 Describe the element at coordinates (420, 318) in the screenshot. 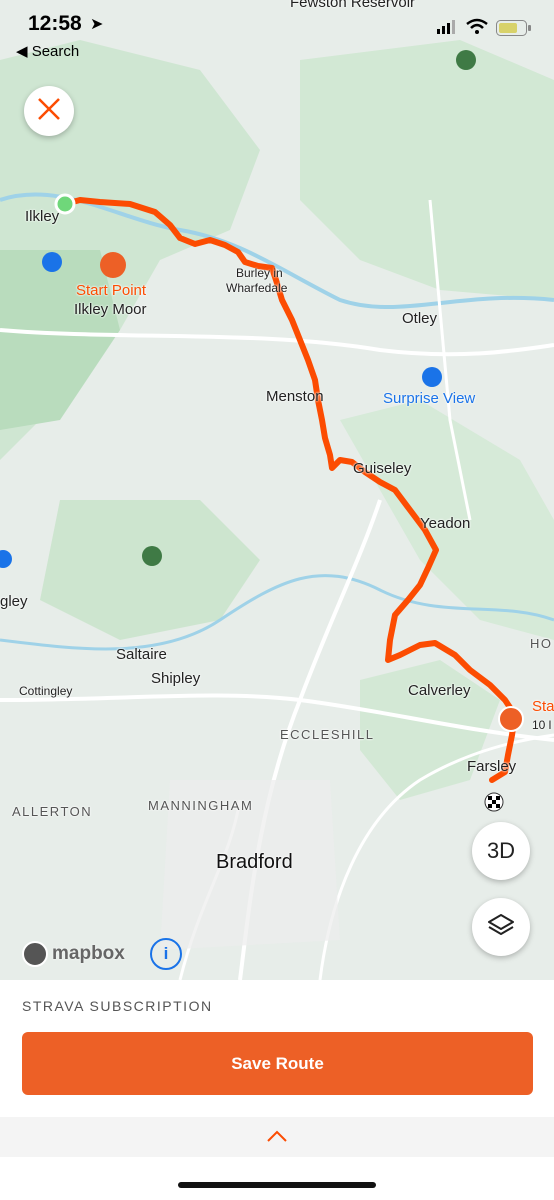

I see `label-otley: Otley` at that location.